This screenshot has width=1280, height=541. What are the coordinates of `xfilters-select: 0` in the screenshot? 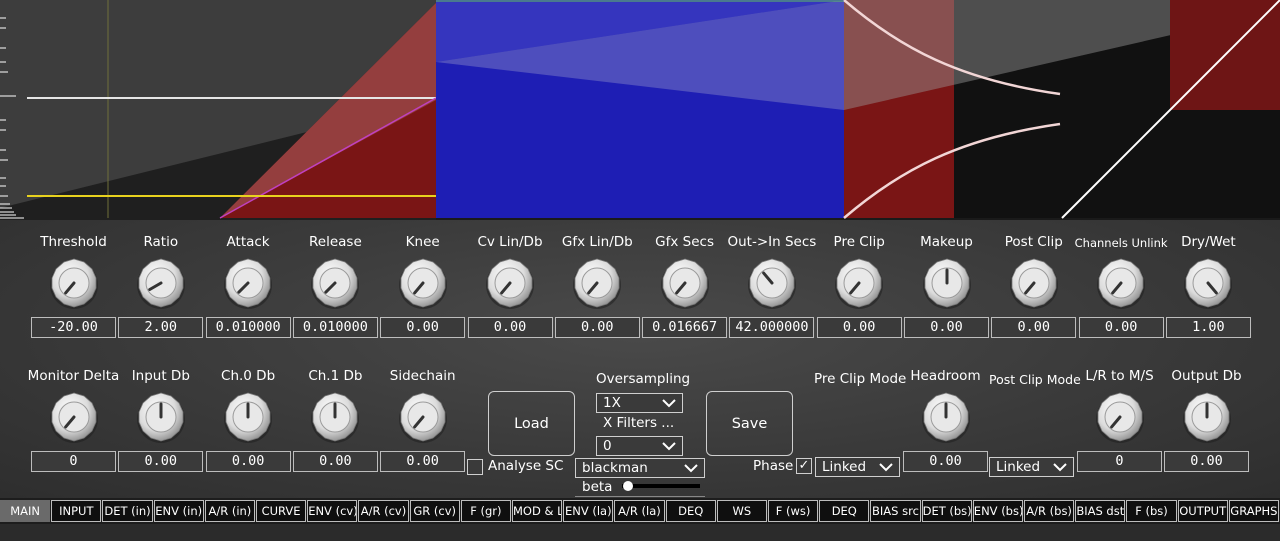 It's located at (639, 446).